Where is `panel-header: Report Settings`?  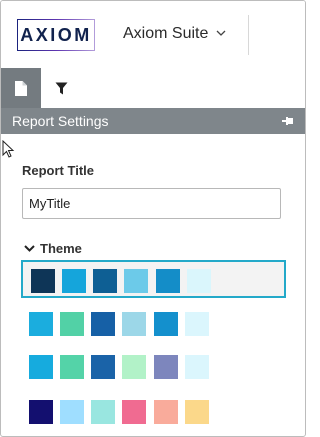 panel-header: Report Settings is located at coordinates (153, 121).